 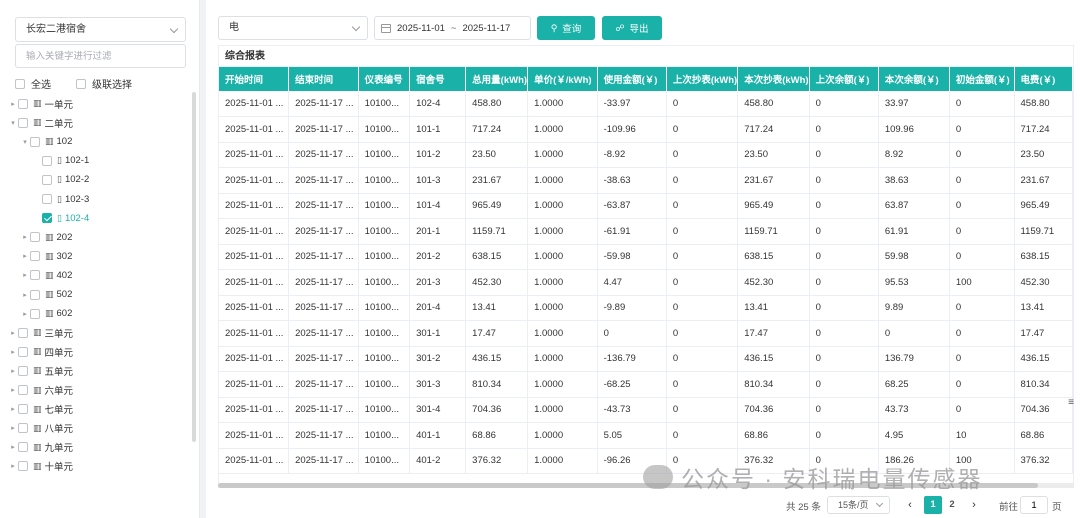 I want to click on tree-node: ▸ ▥ 602, so click(x=46, y=313).